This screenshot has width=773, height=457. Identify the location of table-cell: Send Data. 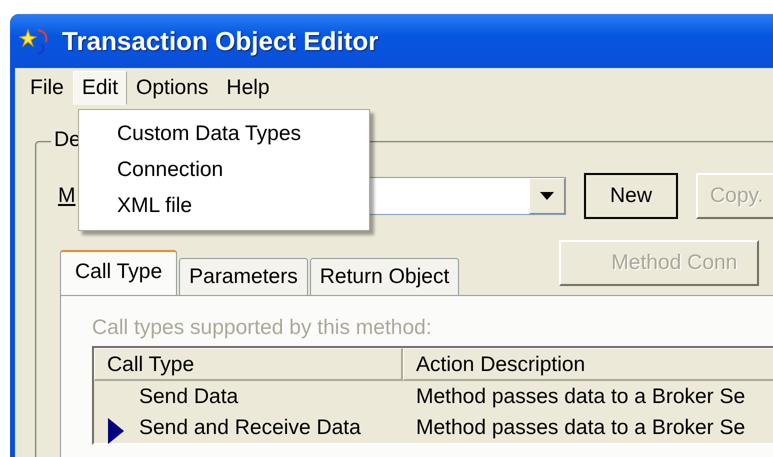
(249, 396).